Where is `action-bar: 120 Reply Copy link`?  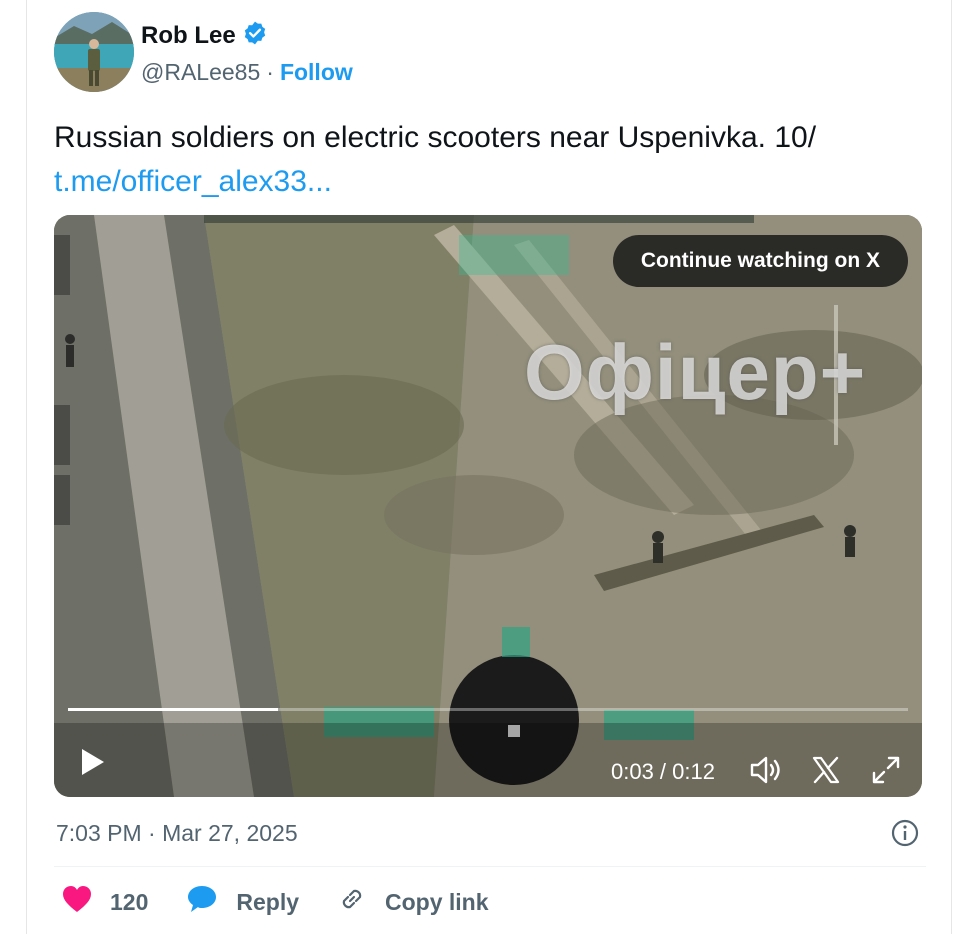 action-bar: 120 Reply Copy link is located at coordinates (294, 902).